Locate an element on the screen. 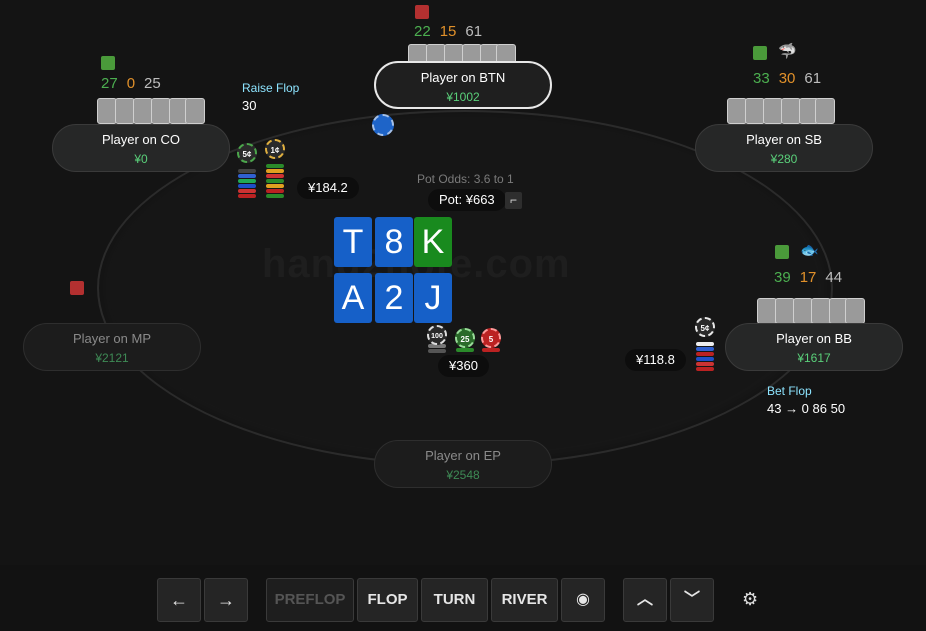 The image size is (926, 631). last-action-sizing: 43 → 0 86 50 is located at coordinates (806, 408).